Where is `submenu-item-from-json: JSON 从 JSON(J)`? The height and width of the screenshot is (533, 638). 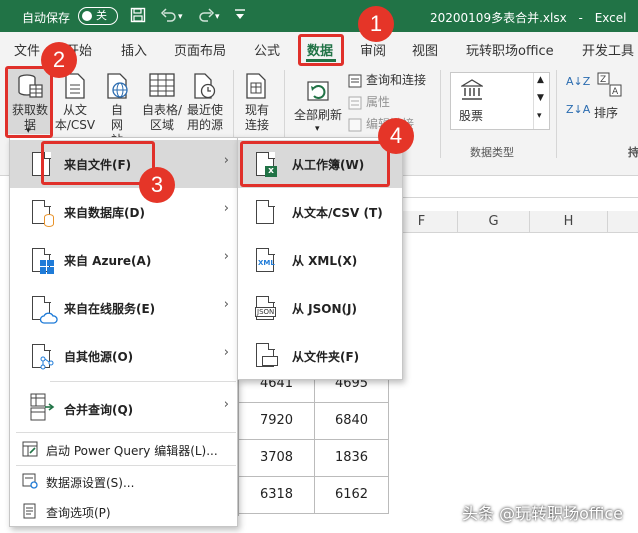
submenu-item-from-json: JSON 从 JSON(J) is located at coordinates (320, 308).